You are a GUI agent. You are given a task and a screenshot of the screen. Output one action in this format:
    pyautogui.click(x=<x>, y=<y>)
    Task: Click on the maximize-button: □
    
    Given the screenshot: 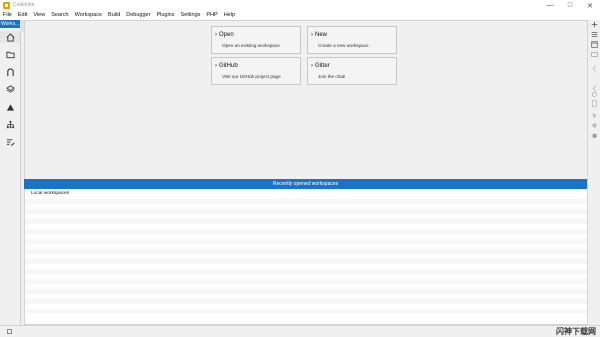 What is the action you would take?
    pyautogui.click(x=570, y=5)
    